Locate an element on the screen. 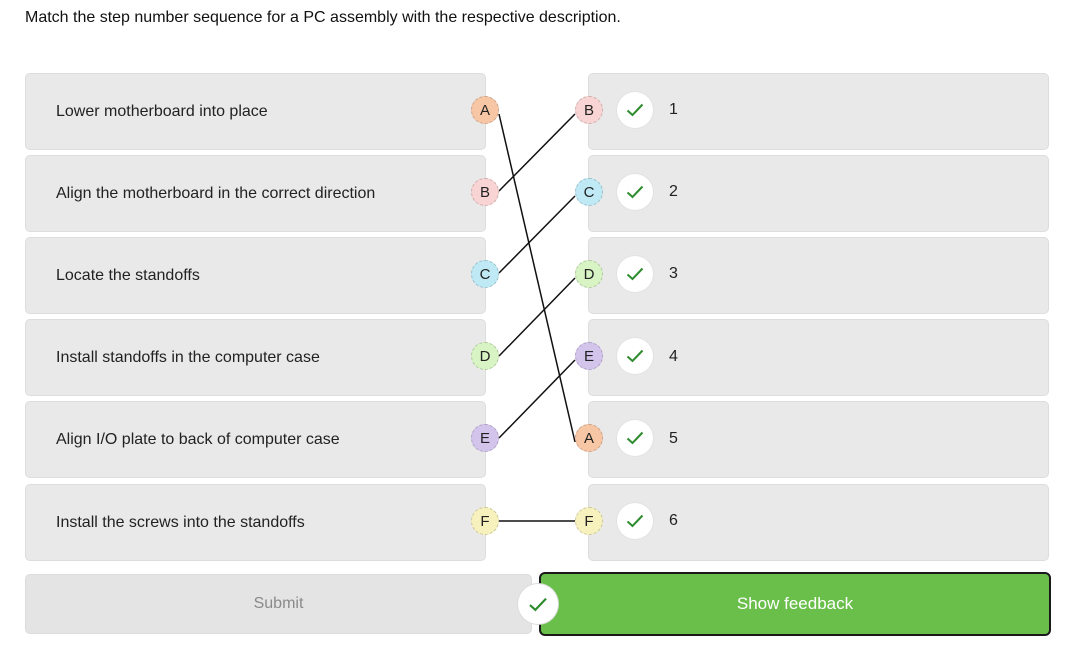  match-line-a is located at coordinates (537, 278).